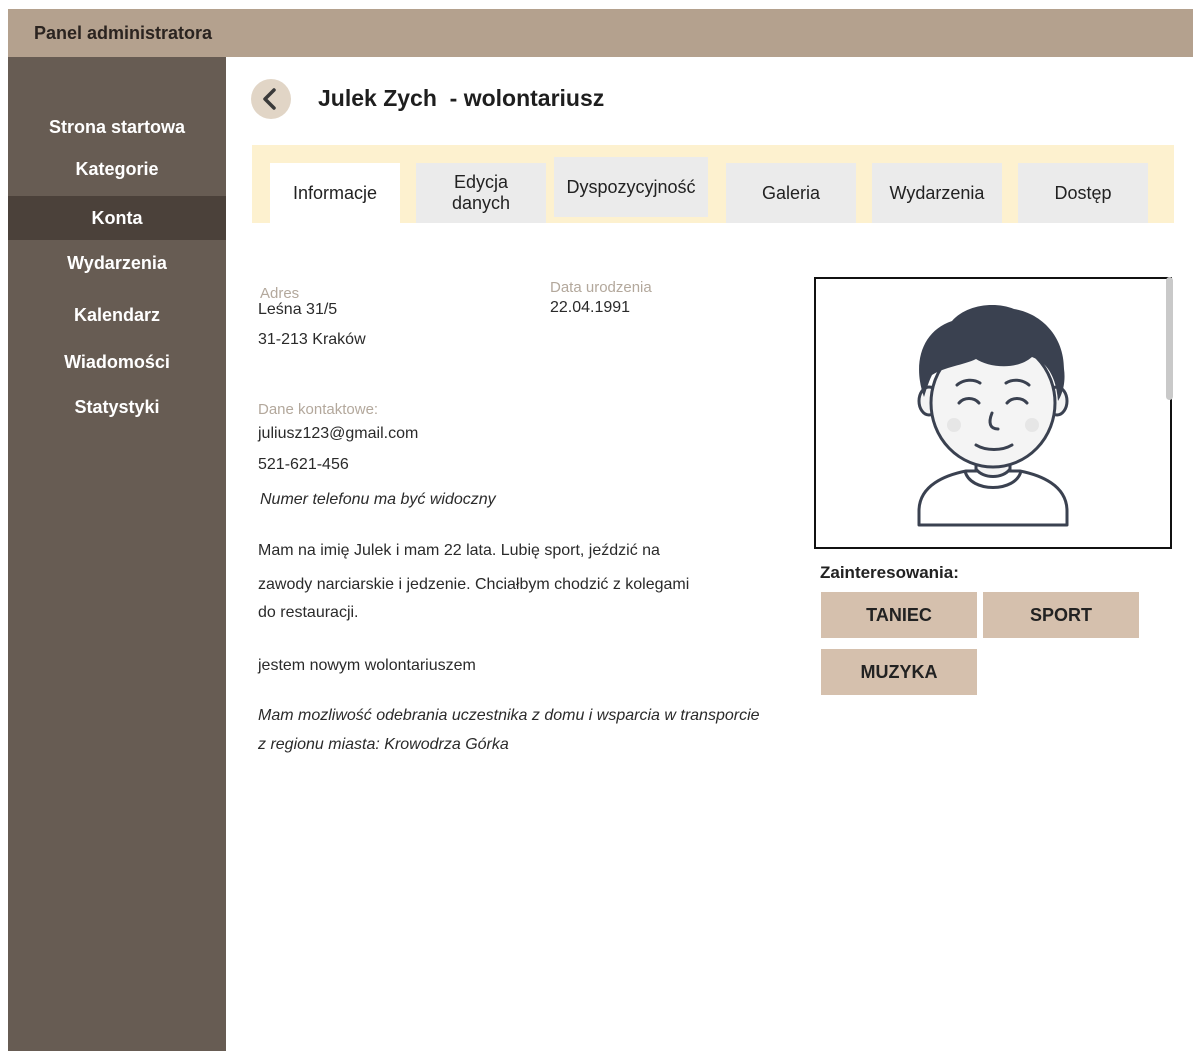 This screenshot has width=1193, height=1051. I want to click on sidebar-item-label: Statystyki, so click(117, 407).